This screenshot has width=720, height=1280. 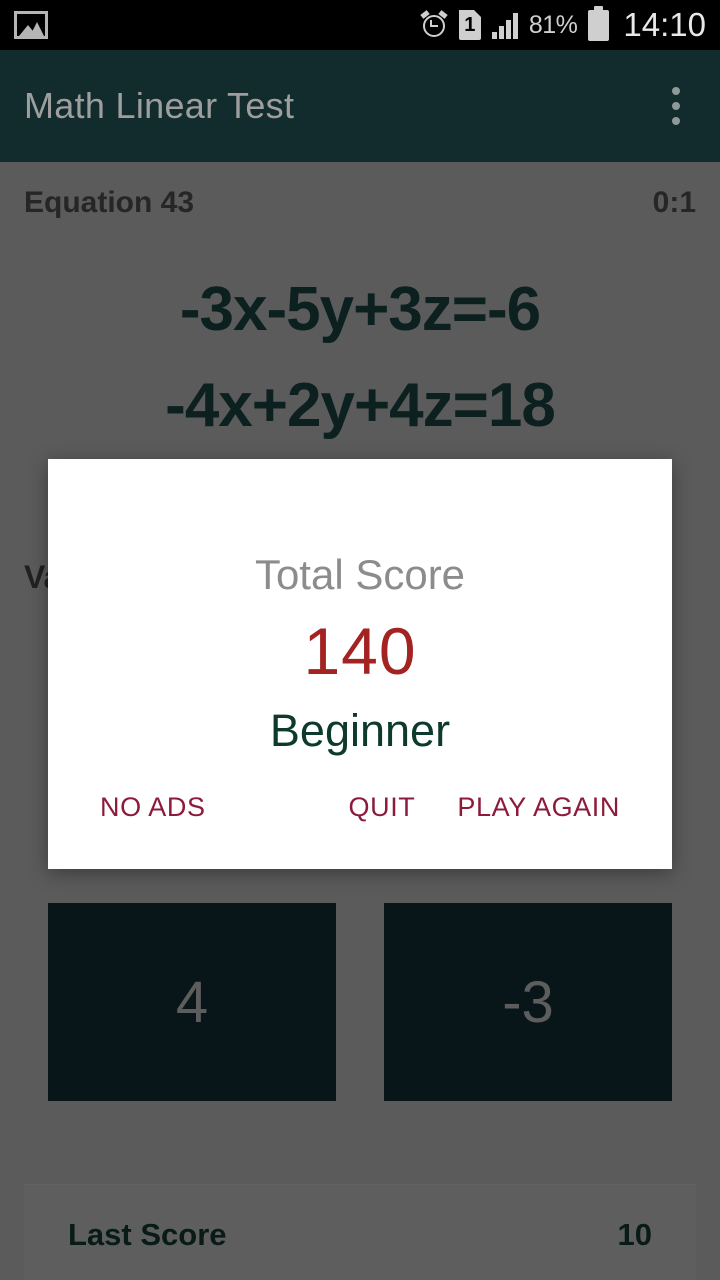 I want to click on dialog-actions: NO ADS QUIT PLAY AGAIN, so click(x=360, y=807).